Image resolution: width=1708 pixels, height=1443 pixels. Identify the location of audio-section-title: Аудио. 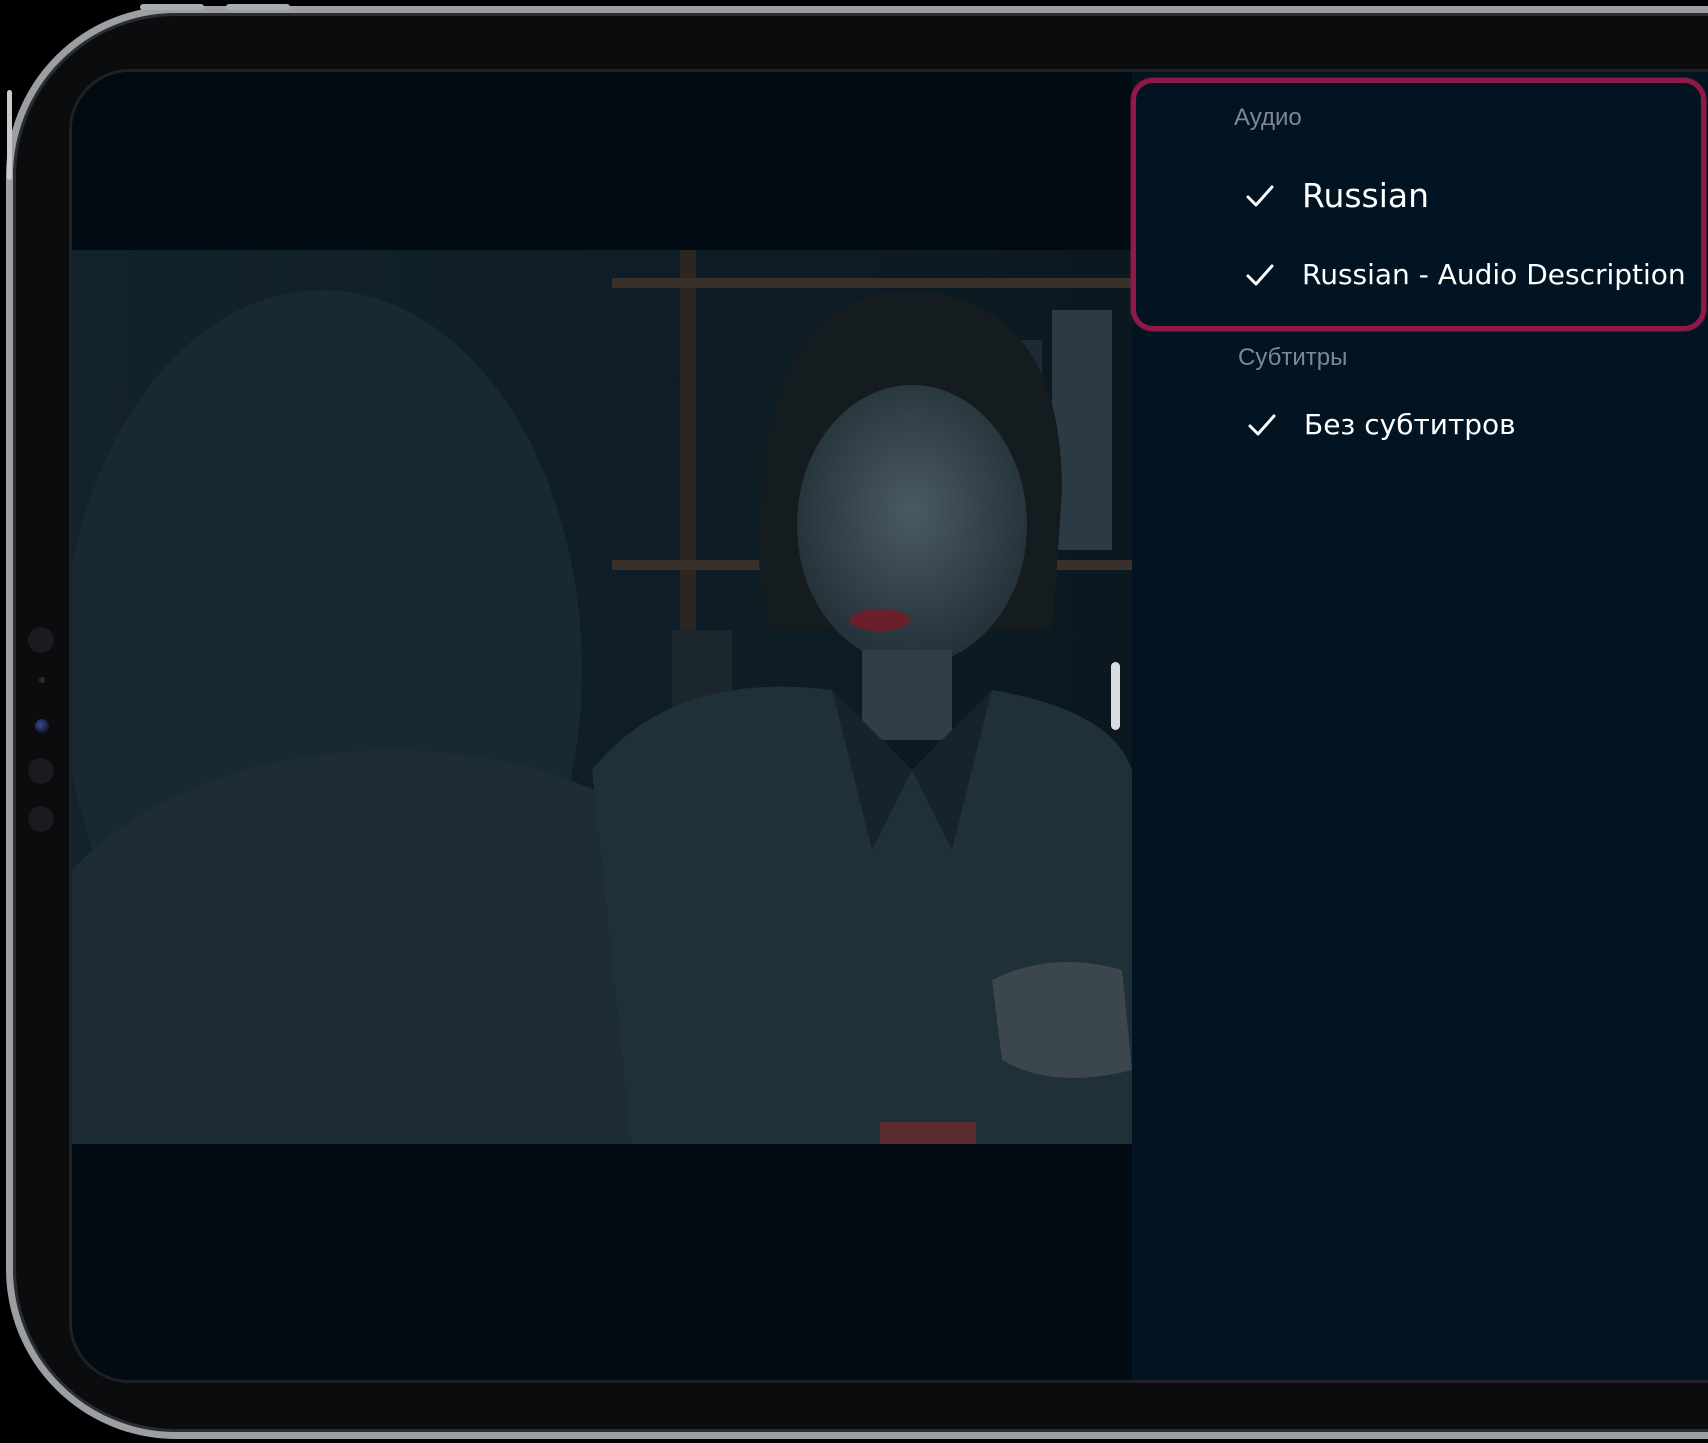
(1268, 117).